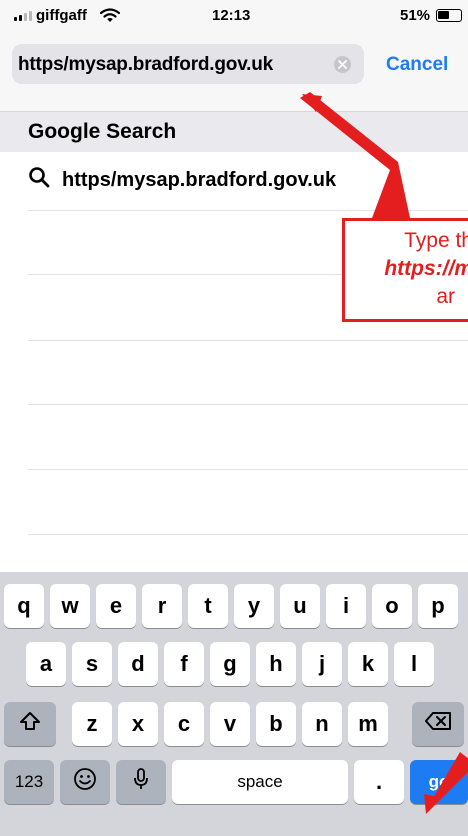 The width and height of the screenshot is (468, 836). I want to click on key-g: g, so click(230, 664).